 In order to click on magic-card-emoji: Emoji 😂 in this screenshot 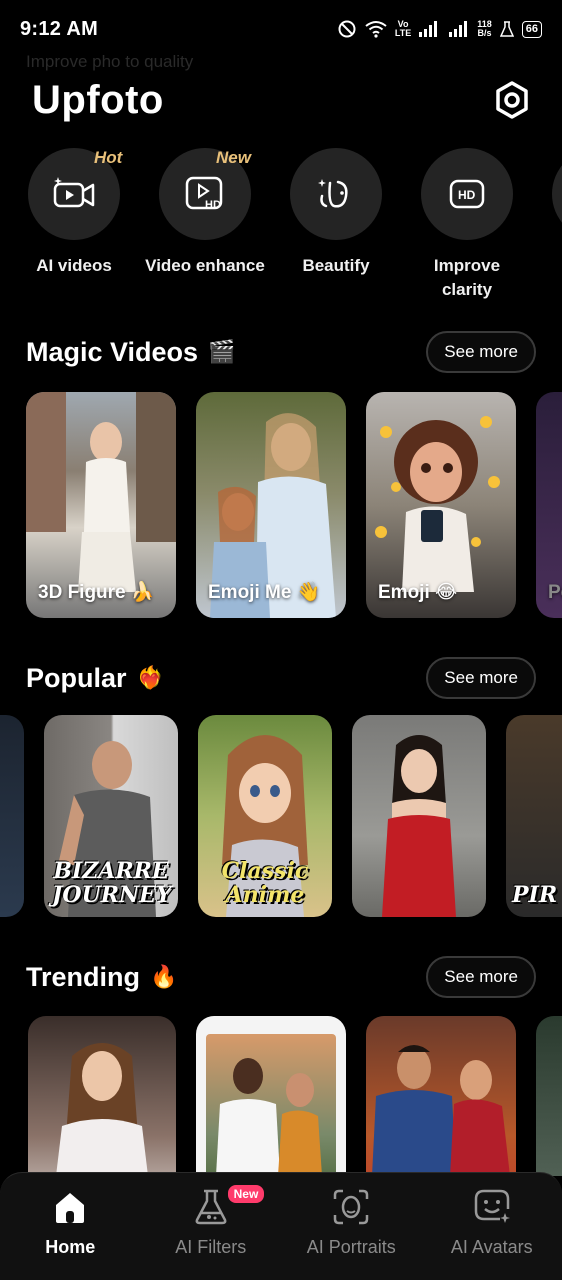, I will do `click(441, 505)`.